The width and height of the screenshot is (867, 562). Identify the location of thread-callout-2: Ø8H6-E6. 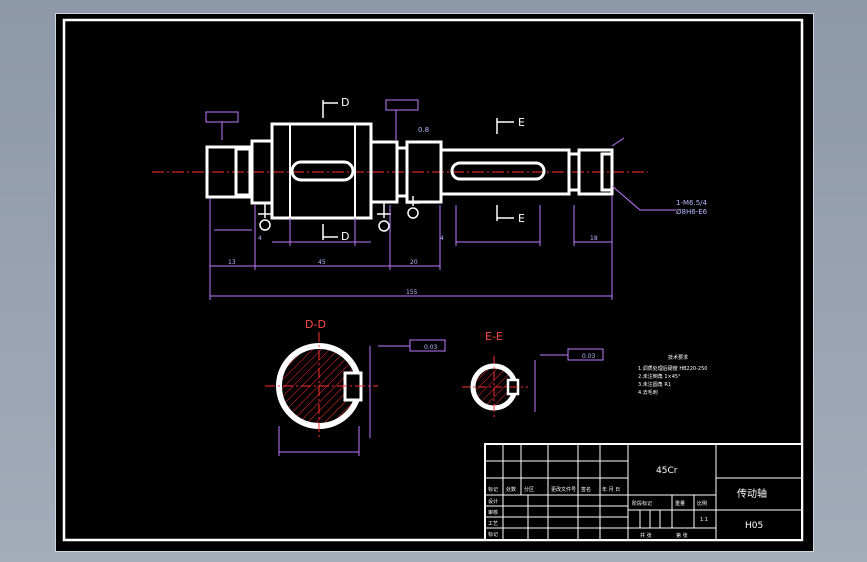
(692, 212).